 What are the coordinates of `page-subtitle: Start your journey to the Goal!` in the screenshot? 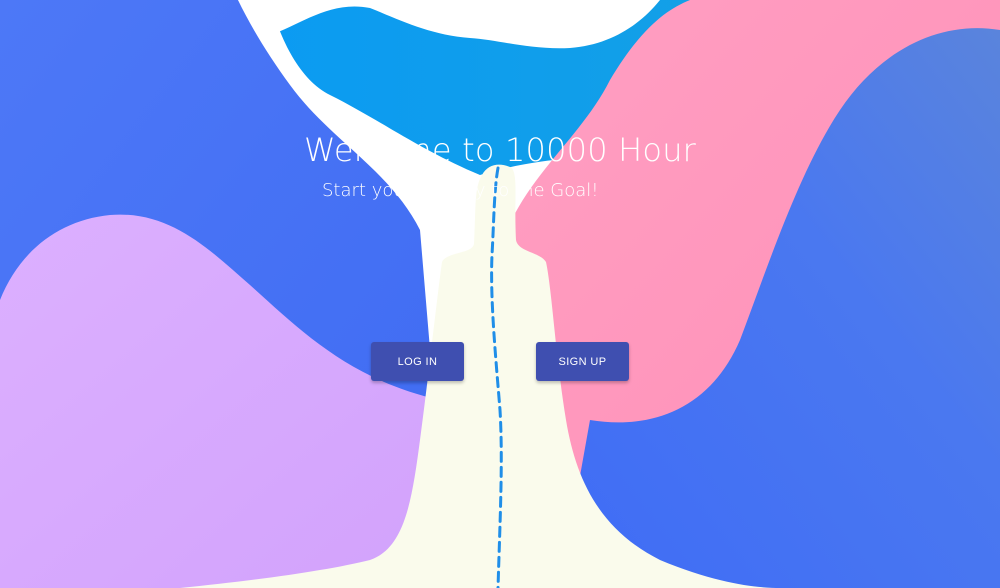 It's located at (460, 190).